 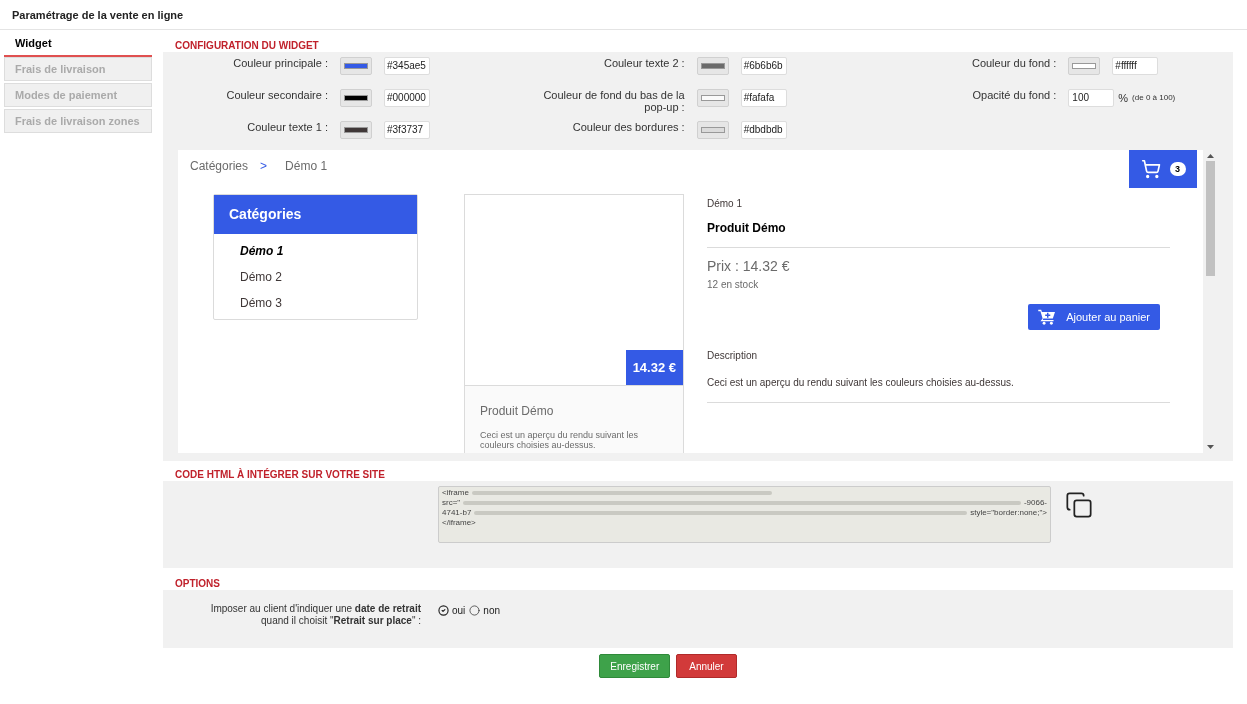 What do you see at coordinates (459, 523) in the screenshot?
I see `code-text: </iframe>` at bounding box center [459, 523].